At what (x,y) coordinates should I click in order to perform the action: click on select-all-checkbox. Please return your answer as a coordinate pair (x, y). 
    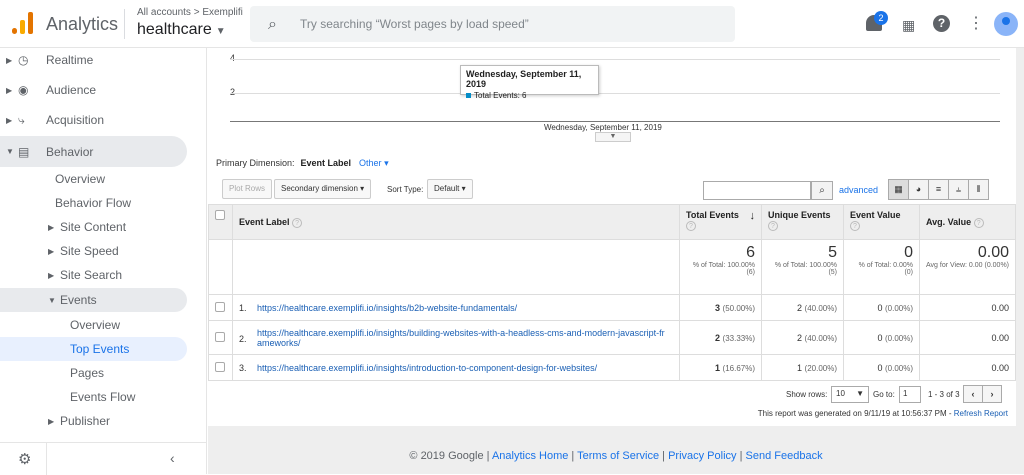
    Looking at the image, I should click on (220, 215).